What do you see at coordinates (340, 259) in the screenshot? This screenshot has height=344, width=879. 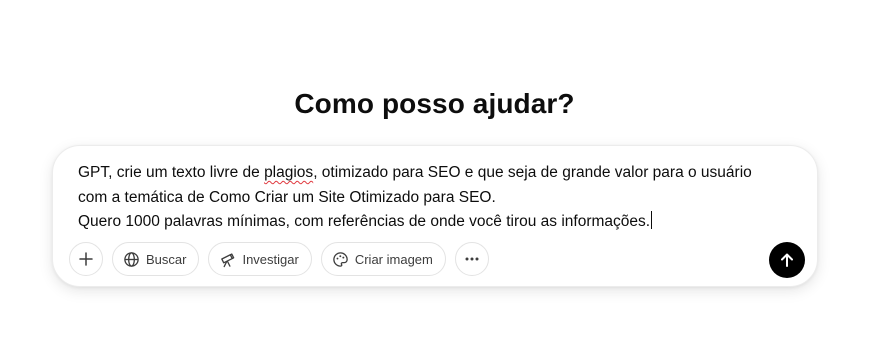 I see `palette-icon` at bounding box center [340, 259].